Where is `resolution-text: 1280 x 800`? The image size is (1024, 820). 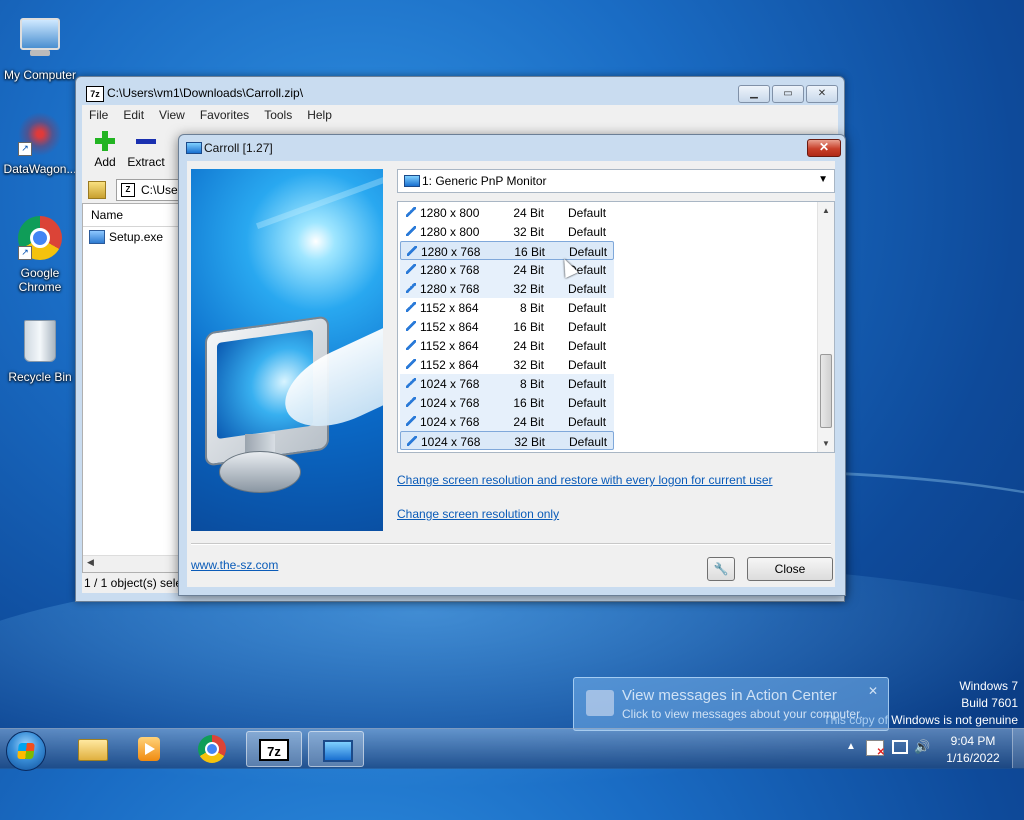
resolution-text: 1280 x 800 is located at coordinates (450, 213).